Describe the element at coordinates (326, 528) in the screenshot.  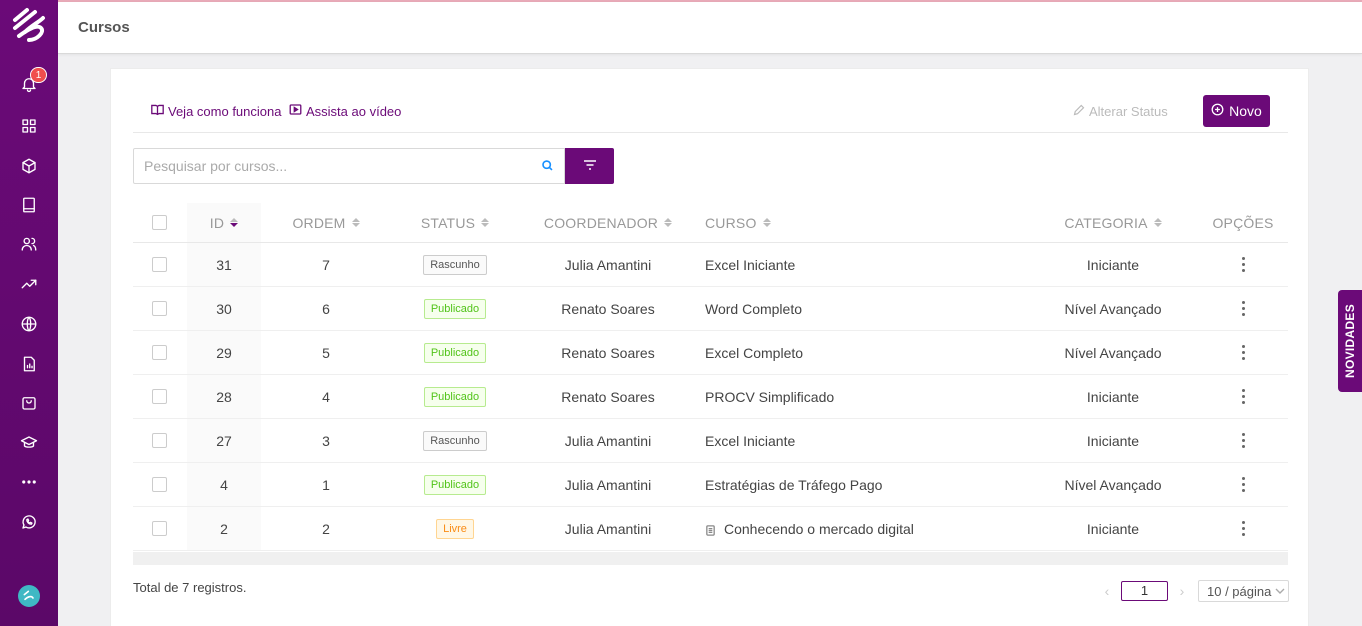
I see `cell-ordem: 2` at that location.